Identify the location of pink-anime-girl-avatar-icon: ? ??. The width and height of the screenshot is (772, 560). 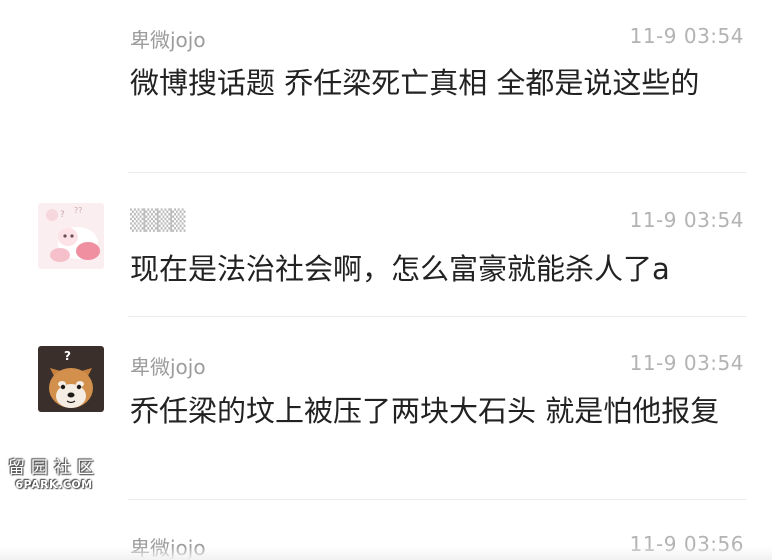
(71, 236).